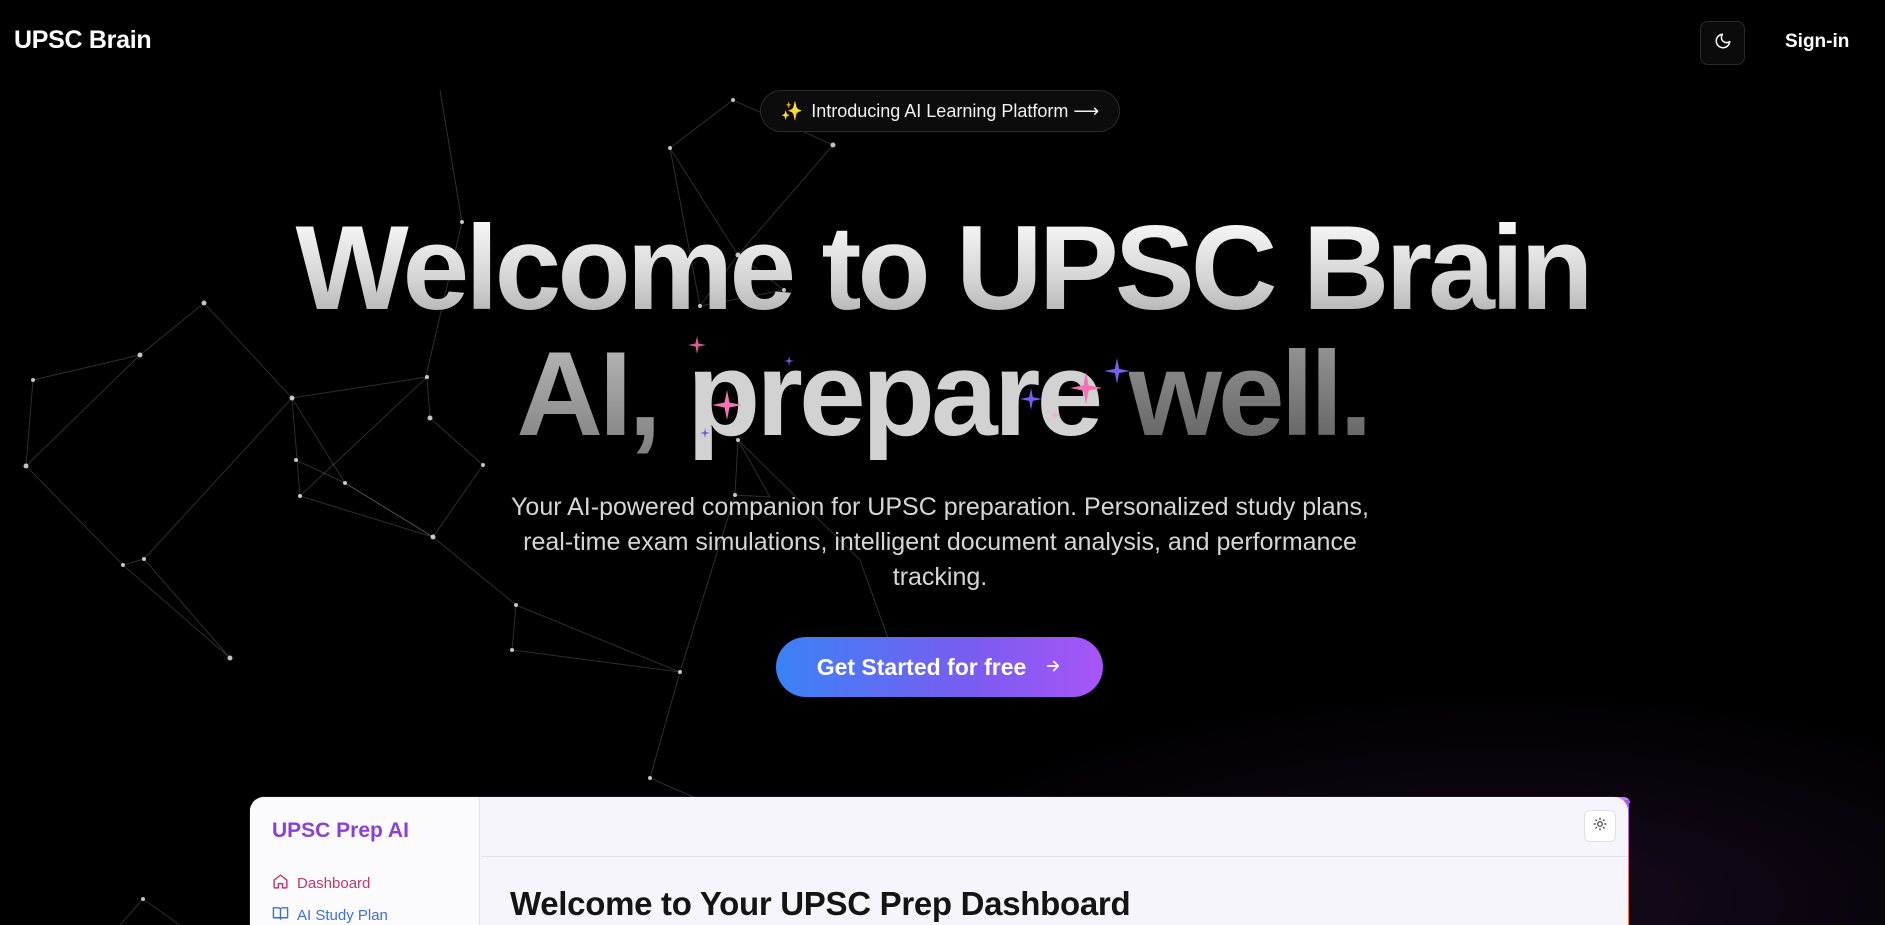 The height and width of the screenshot is (925, 1885). What do you see at coordinates (588, 394) in the screenshot?
I see `hero-word-ai: AI,` at bounding box center [588, 394].